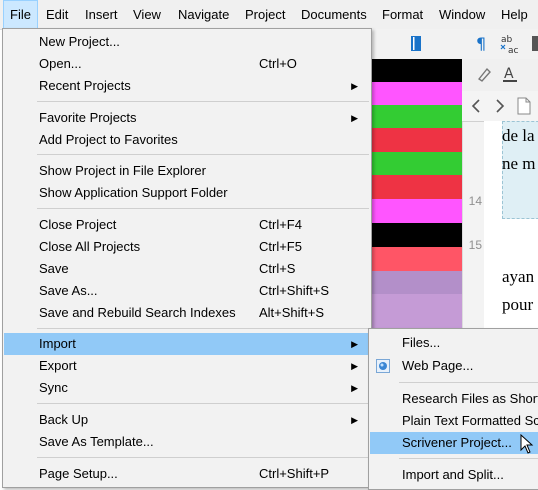 The image size is (538, 490). I want to click on web-page-icon, so click(383, 366).